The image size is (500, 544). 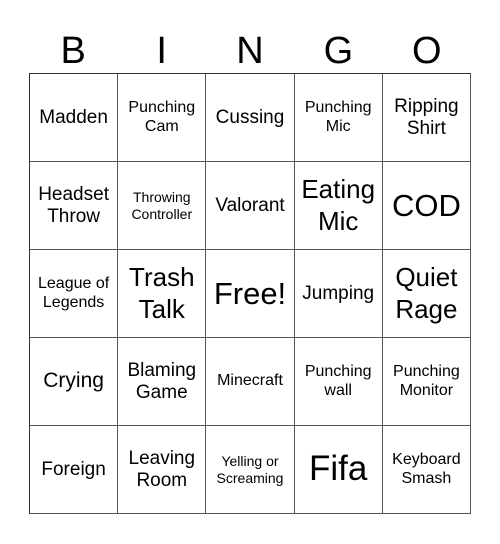 What do you see at coordinates (250, 206) in the screenshot?
I see `bingo-cell: Valorant` at bounding box center [250, 206].